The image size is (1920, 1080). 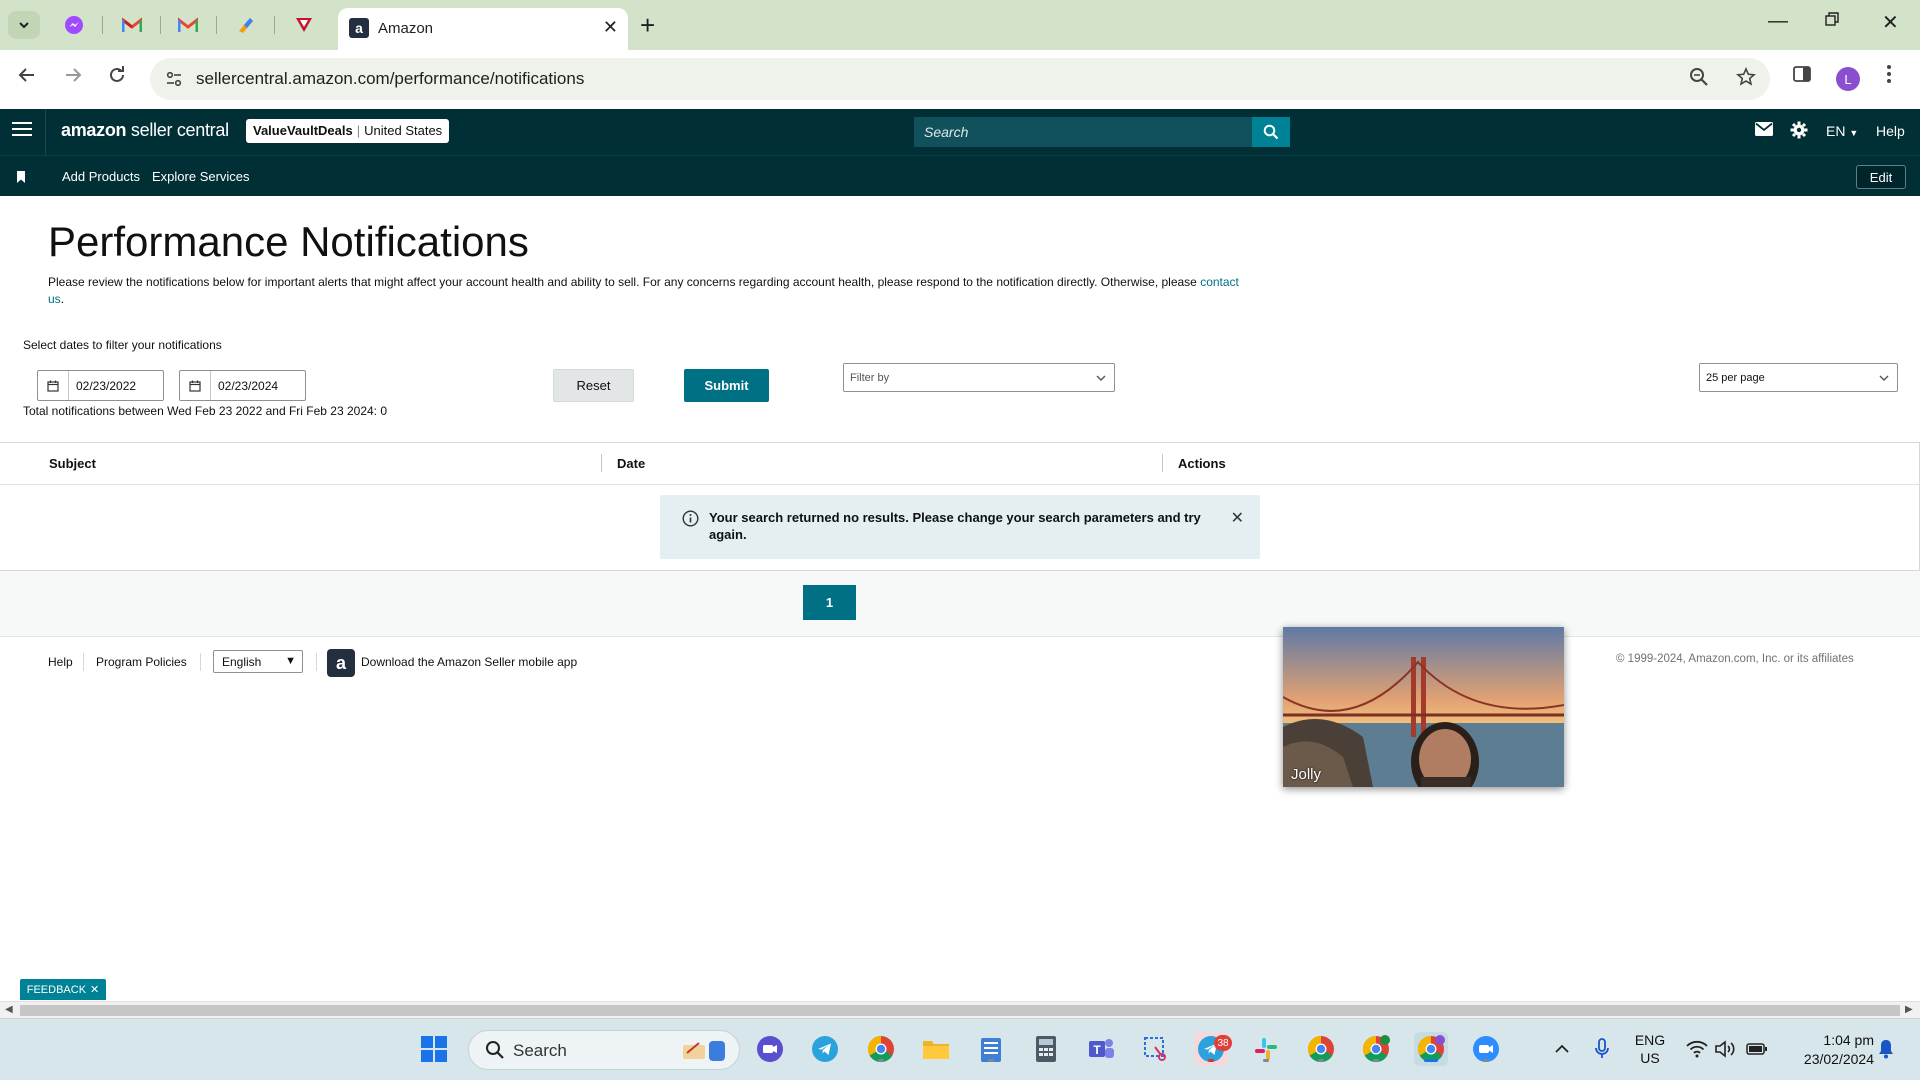 I want to click on hamburger-menu-icon, so click(x=22, y=131).